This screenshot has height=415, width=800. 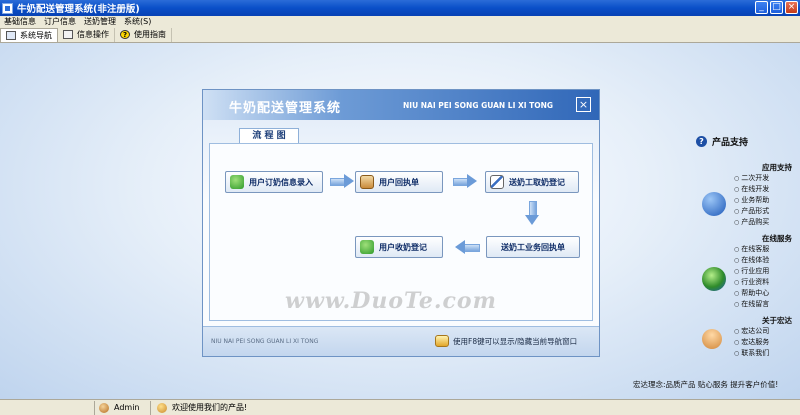 I want to click on hint-icon, so click(x=442, y=341).